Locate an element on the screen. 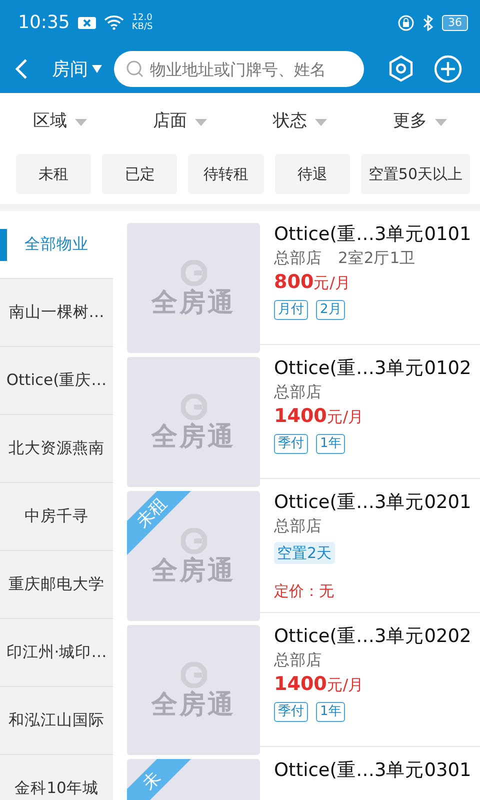 The width and height of the screenshot is (480, 800). search-icon is located at coordinates (135, 69).